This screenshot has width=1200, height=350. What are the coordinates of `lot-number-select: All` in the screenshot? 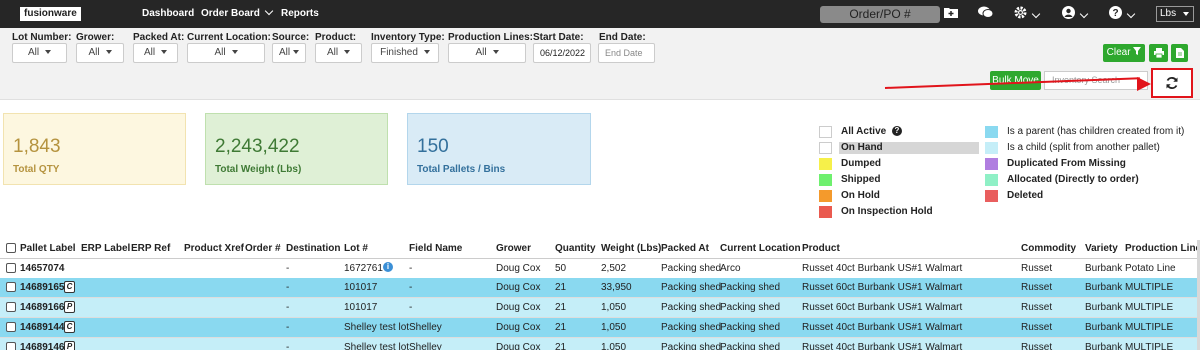 It's located at (39, 53).